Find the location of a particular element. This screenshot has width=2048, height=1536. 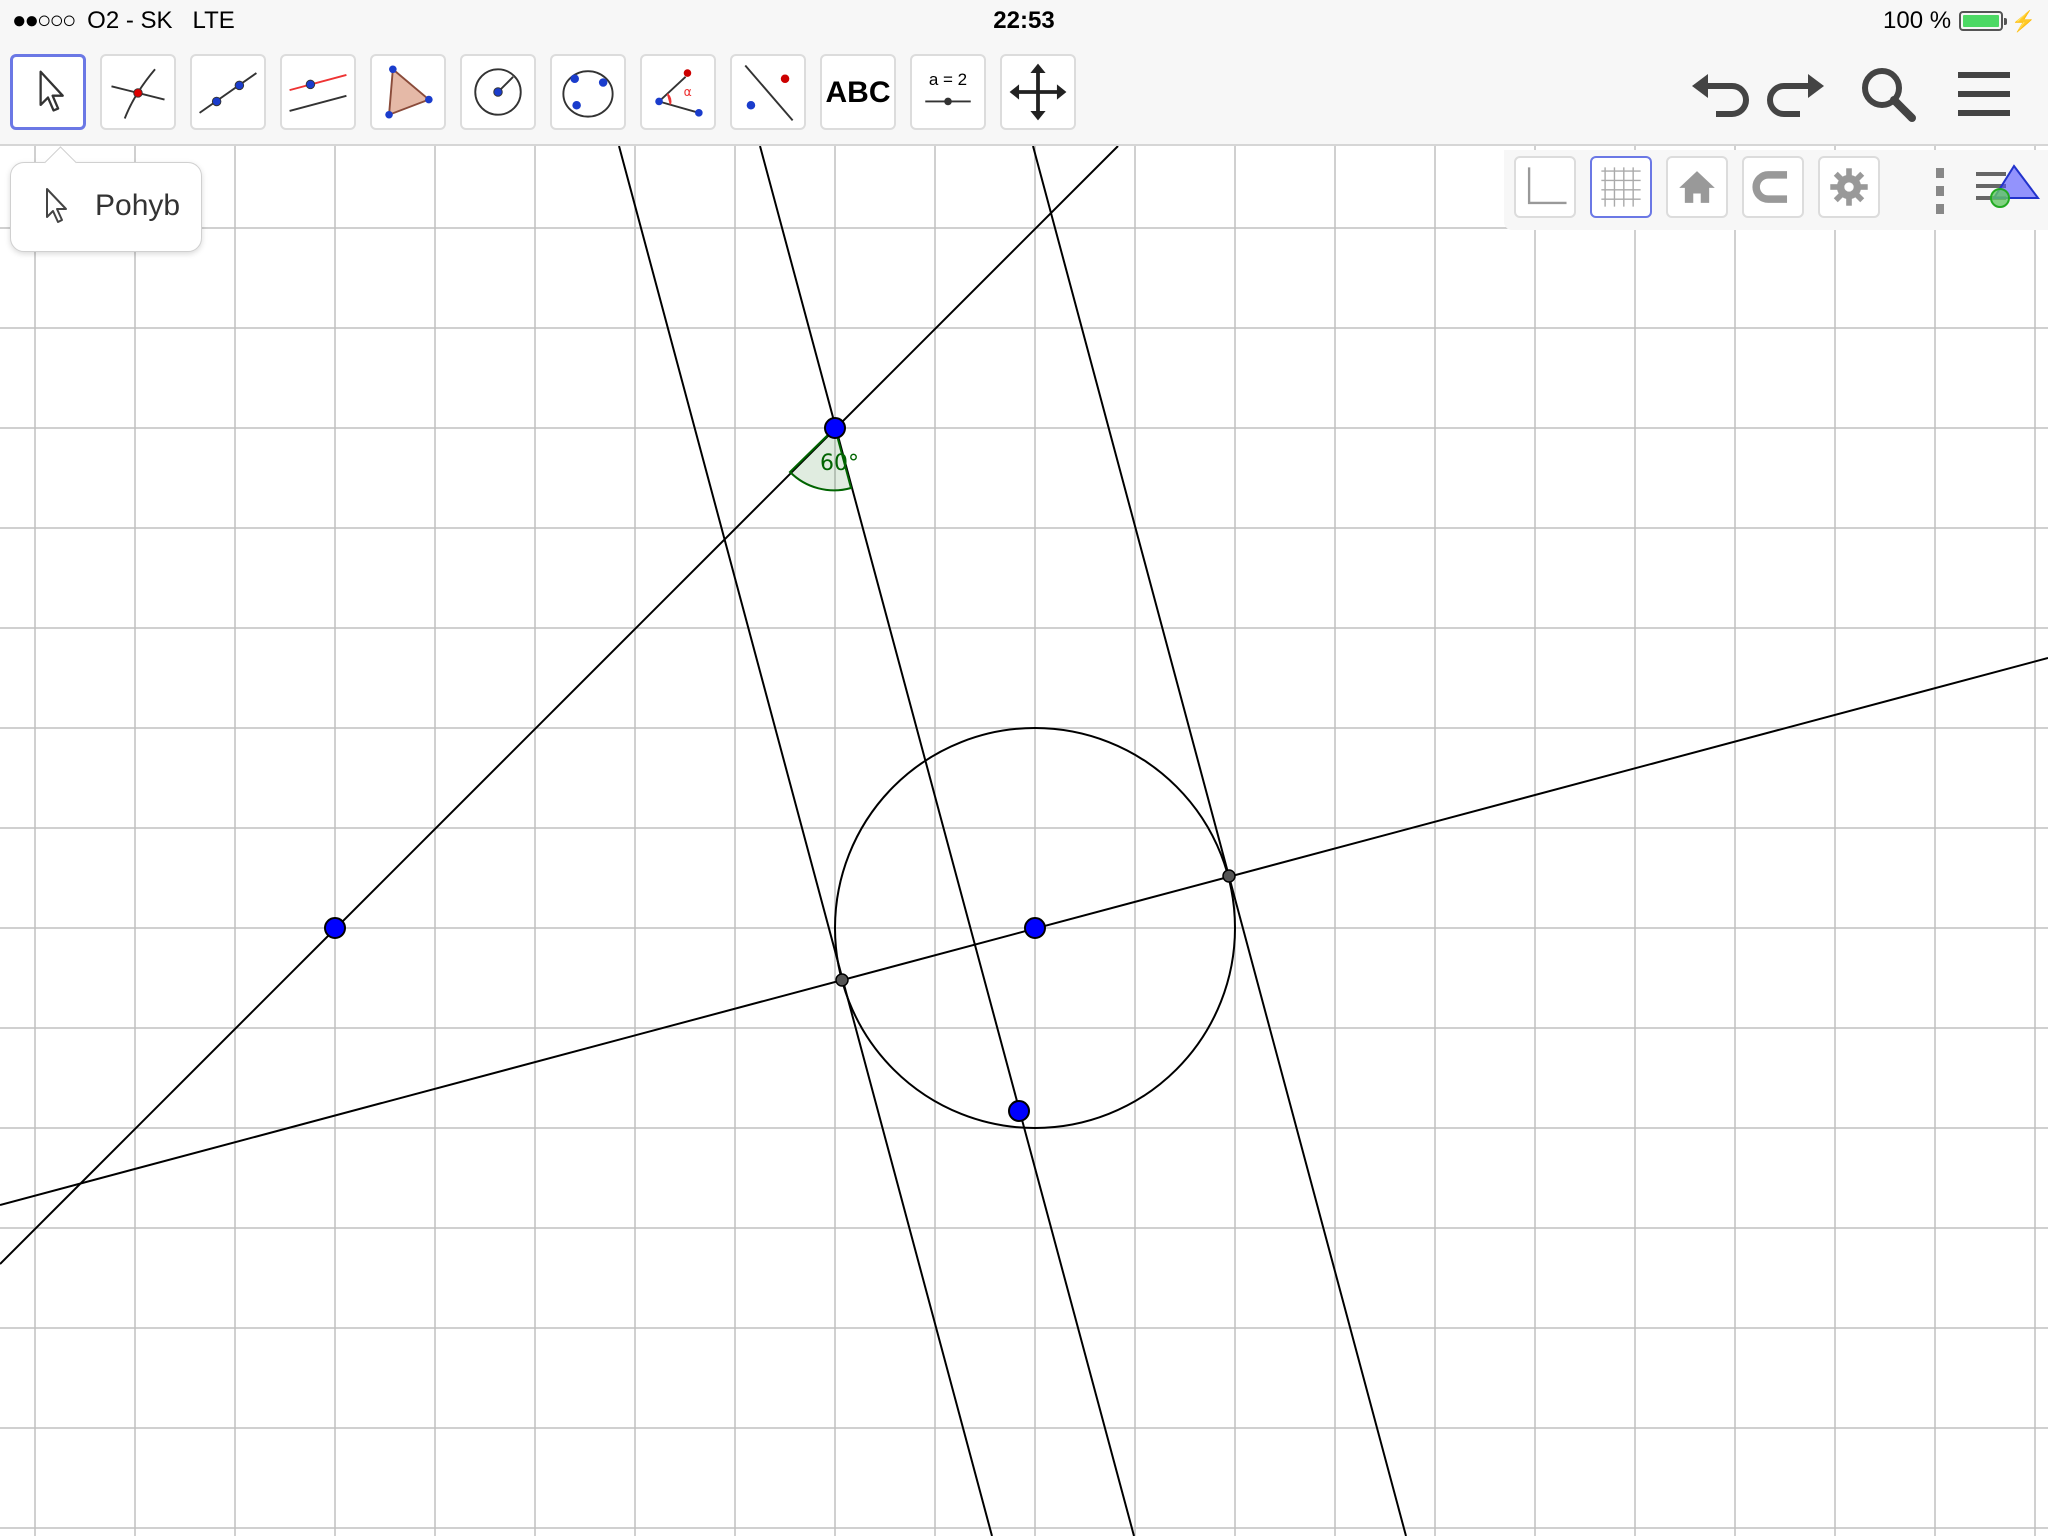

standard-view-button is located at coordinates (1697, 187).